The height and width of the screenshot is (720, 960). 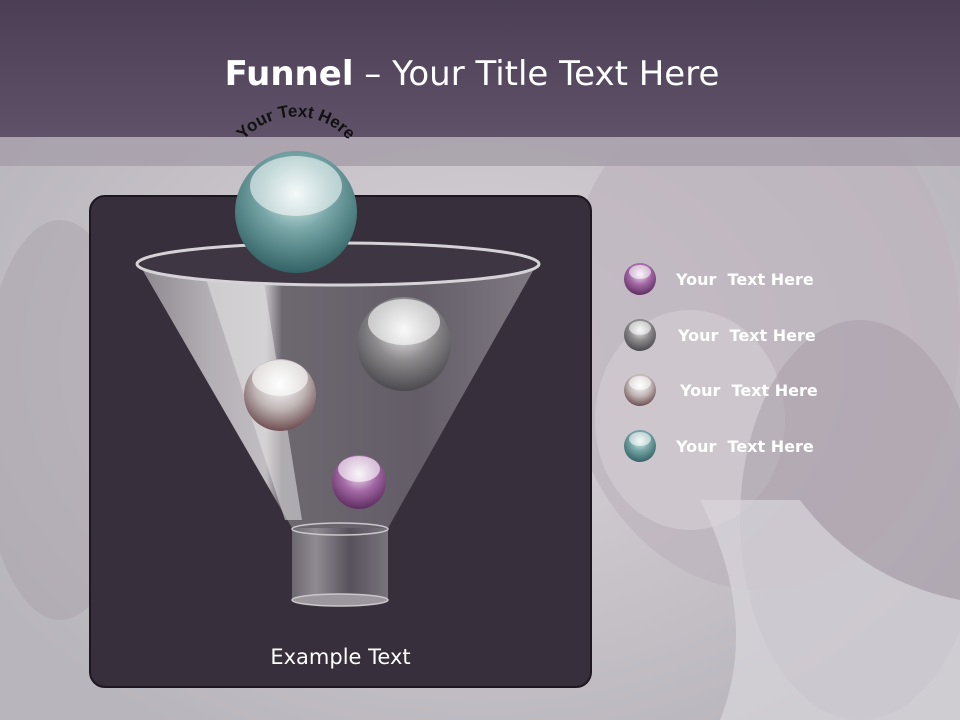 I want to click on teal-ball, so click(x=296, y=212).